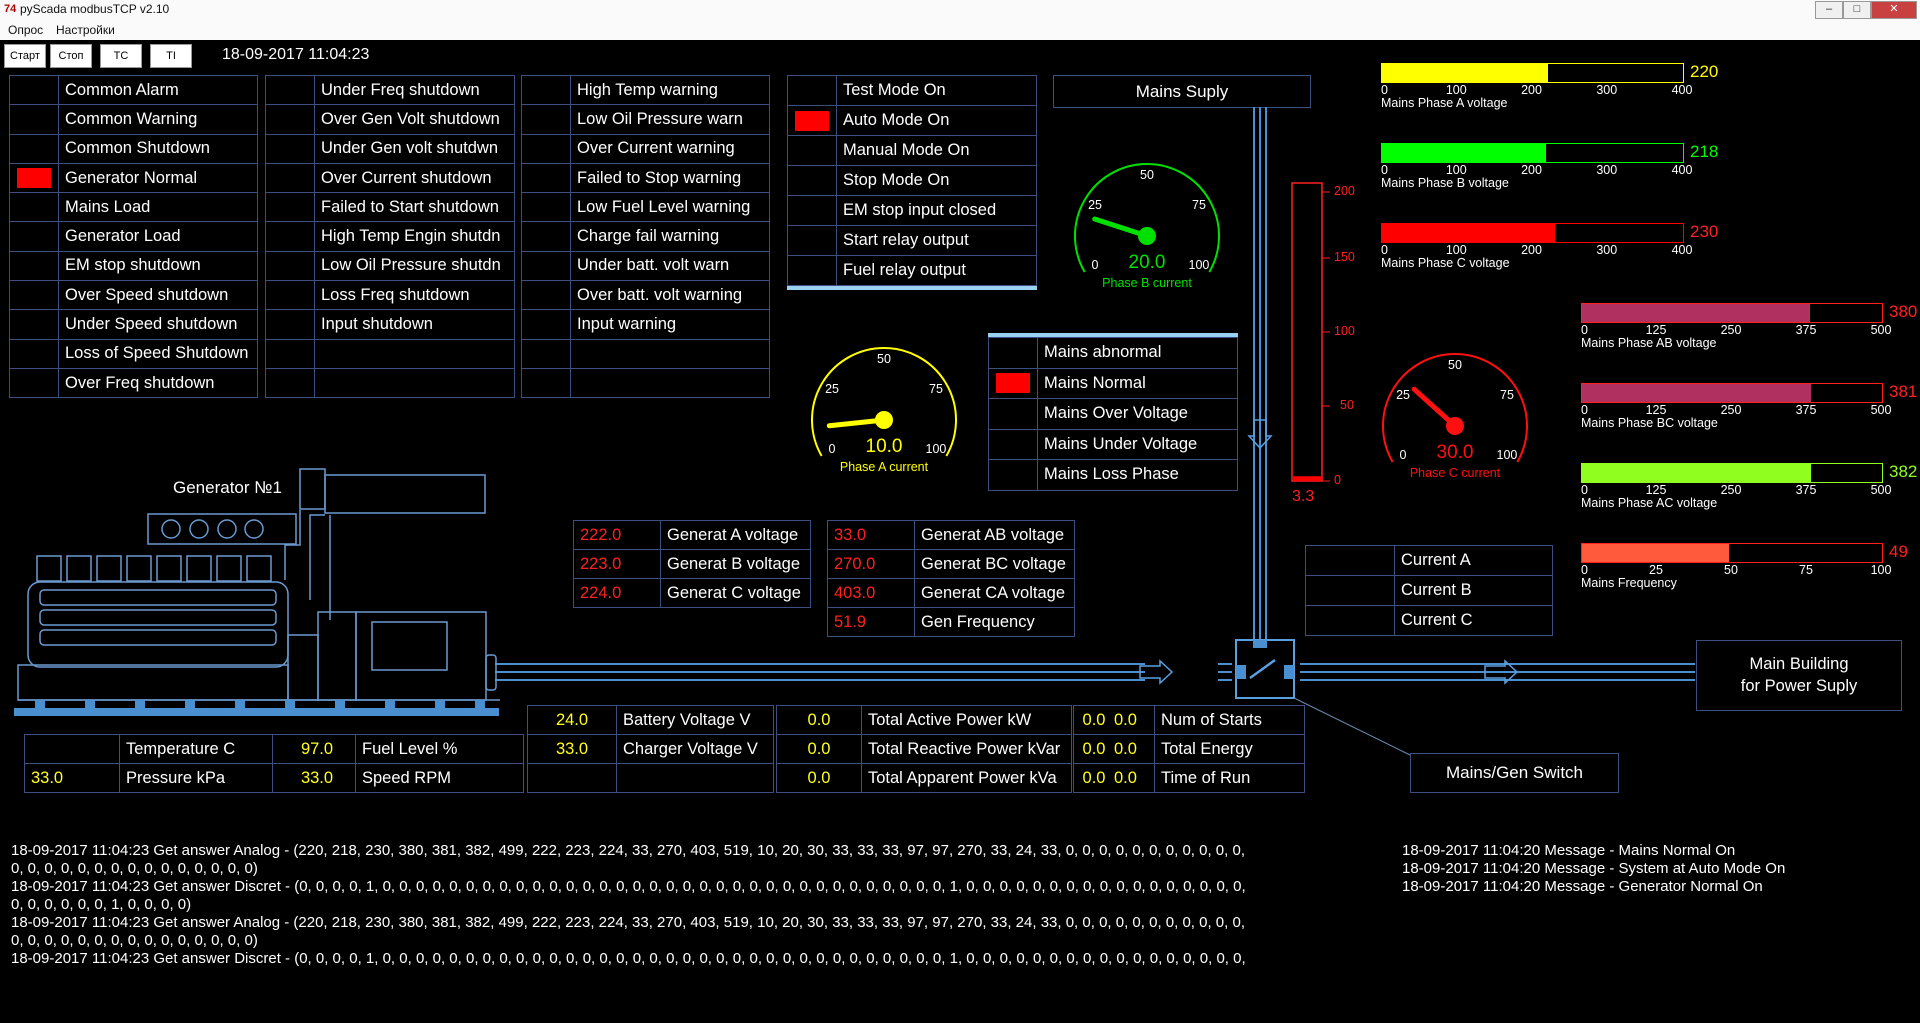  Describe the element at coordinates (572, 749) in the screenshot. I see `battery-value: 33.0` at that location.